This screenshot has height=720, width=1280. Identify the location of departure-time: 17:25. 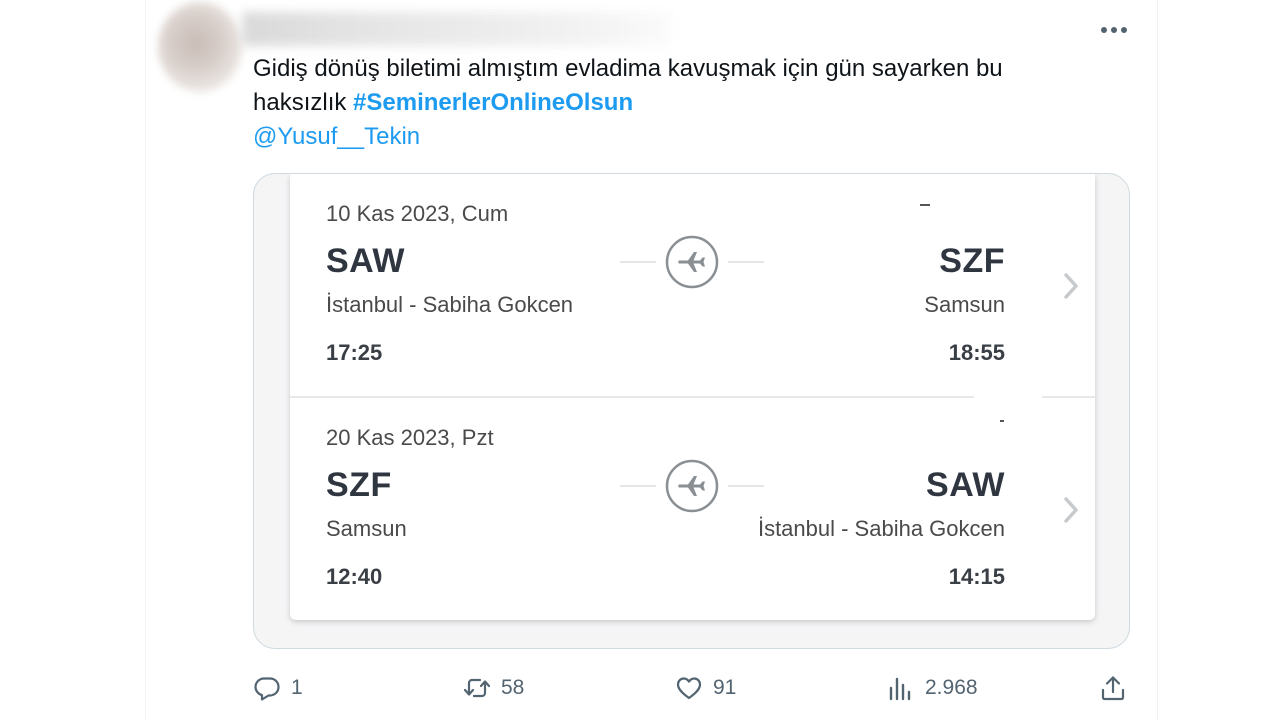
(354, 352).